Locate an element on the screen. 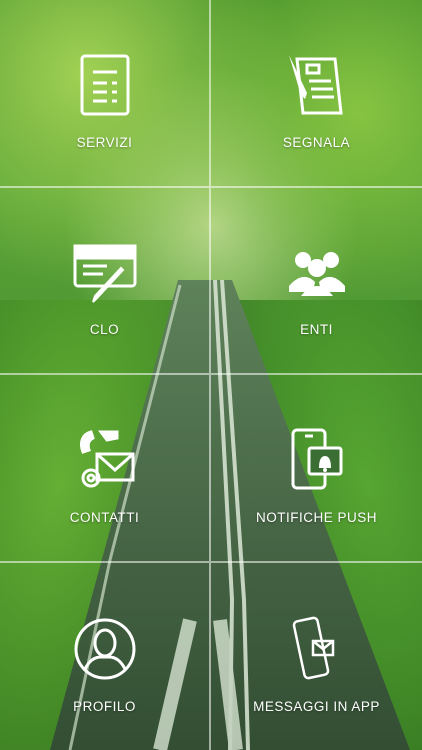 The width and height of the screenshot is (422, 750). tile-notifiche-push: NOTIFICHE PUSH is located at coordinates (316, 469).